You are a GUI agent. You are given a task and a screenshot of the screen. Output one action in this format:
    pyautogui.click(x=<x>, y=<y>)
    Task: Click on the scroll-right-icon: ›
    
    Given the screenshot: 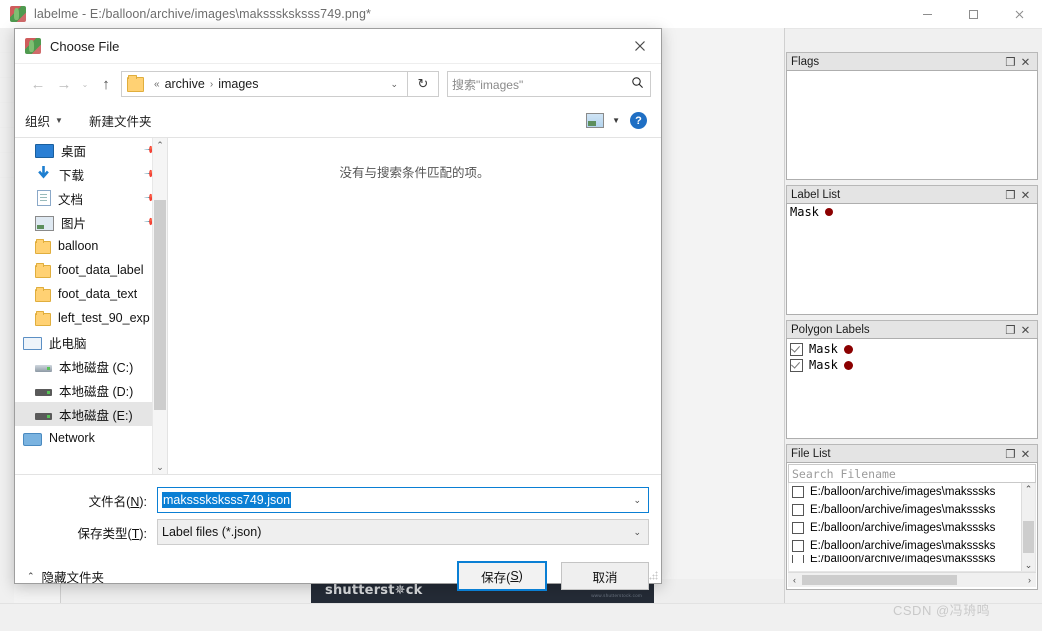 What is the action you would take?
    pyautogui.click(x=1029, y=580)
    